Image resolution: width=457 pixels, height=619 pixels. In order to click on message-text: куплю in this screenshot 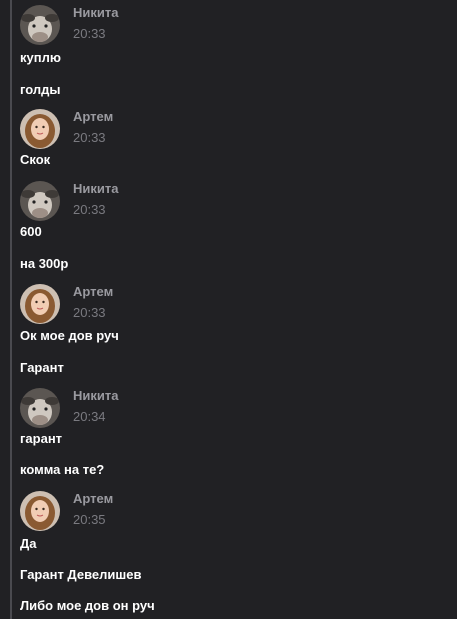, I will do `click(40, 57)`.